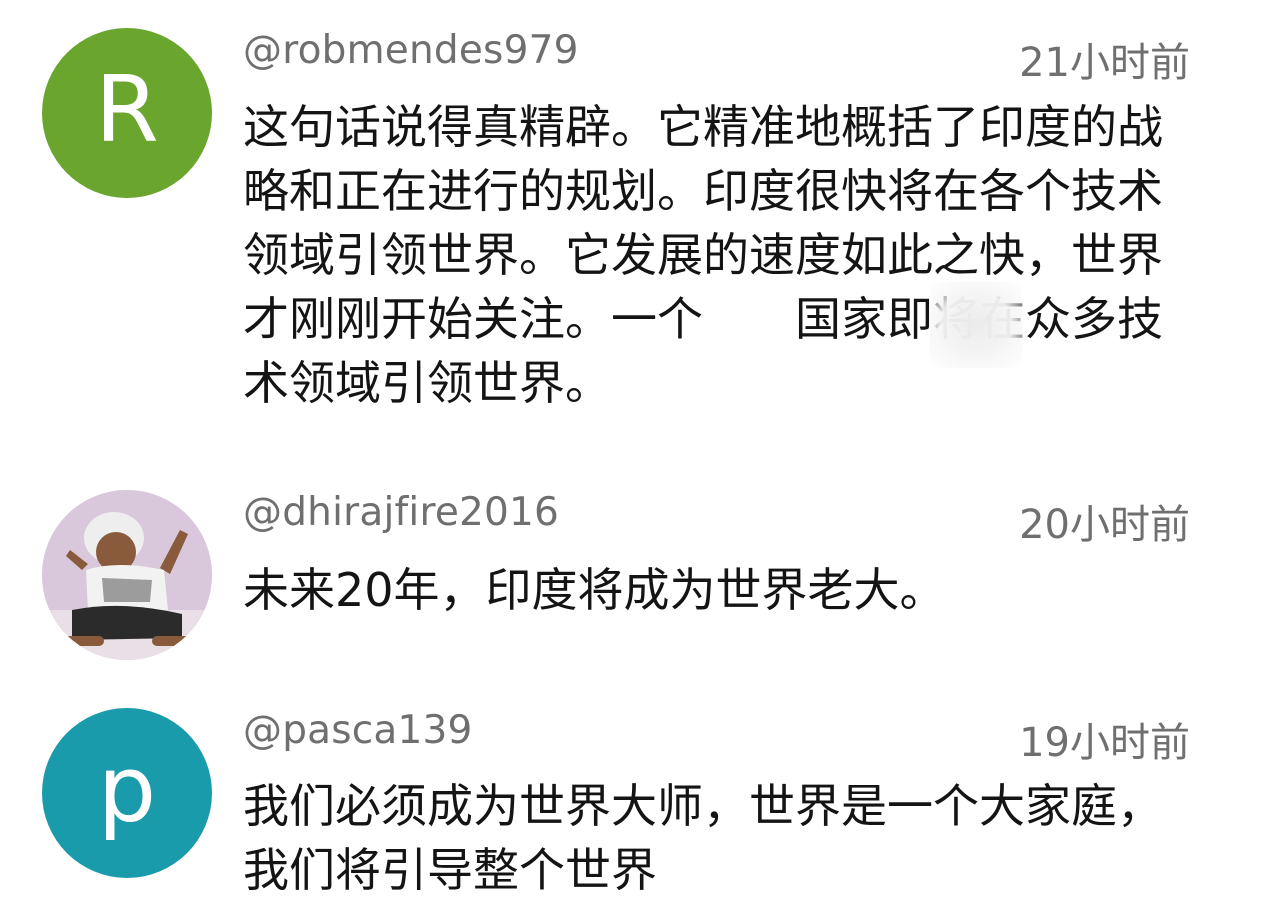 The width and height of the screenshot is (1278, 903). Describe the element at coordinates (127, 789) in the screenshot. I see `avatar-initial: p` at that location.